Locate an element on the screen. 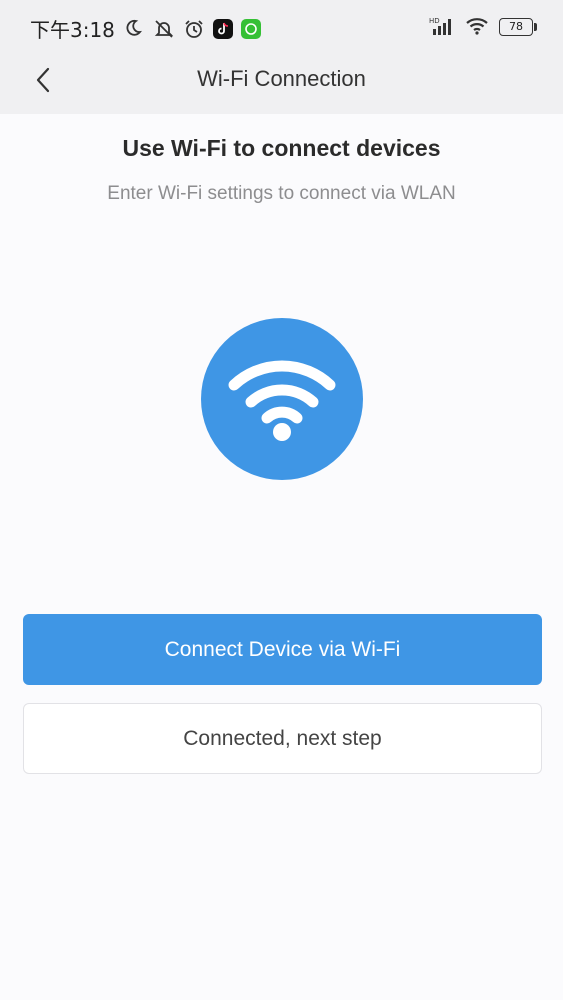 This screenshot has width=563, height=1000. moon-icon is located at coordinates (134, 29).